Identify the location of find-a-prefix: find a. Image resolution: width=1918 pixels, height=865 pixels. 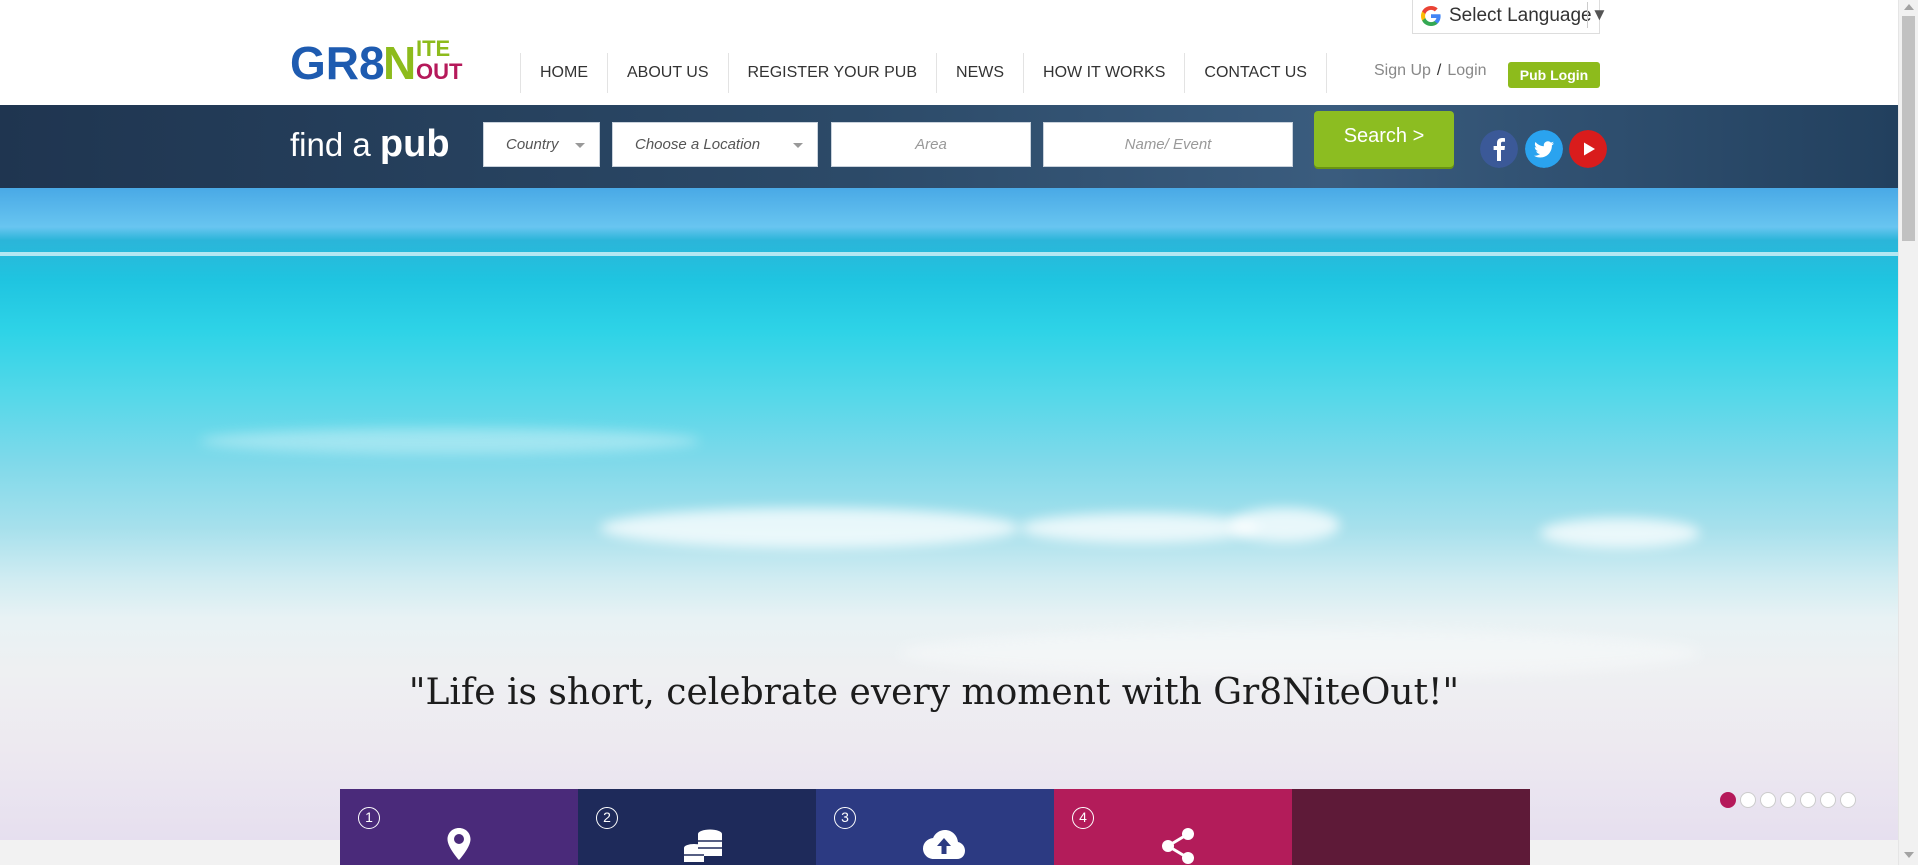
(330, 144).